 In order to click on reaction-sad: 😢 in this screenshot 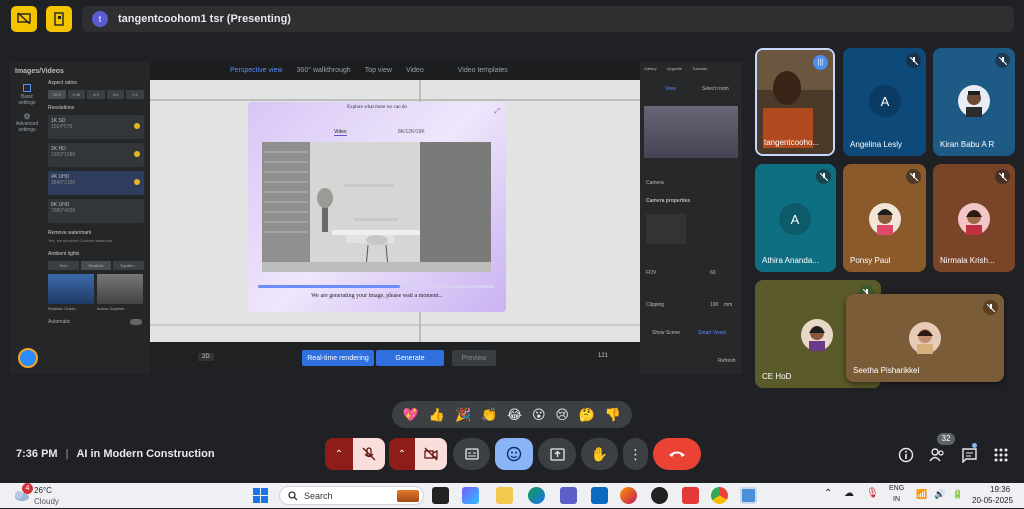, I will do `click(562, 414)`.